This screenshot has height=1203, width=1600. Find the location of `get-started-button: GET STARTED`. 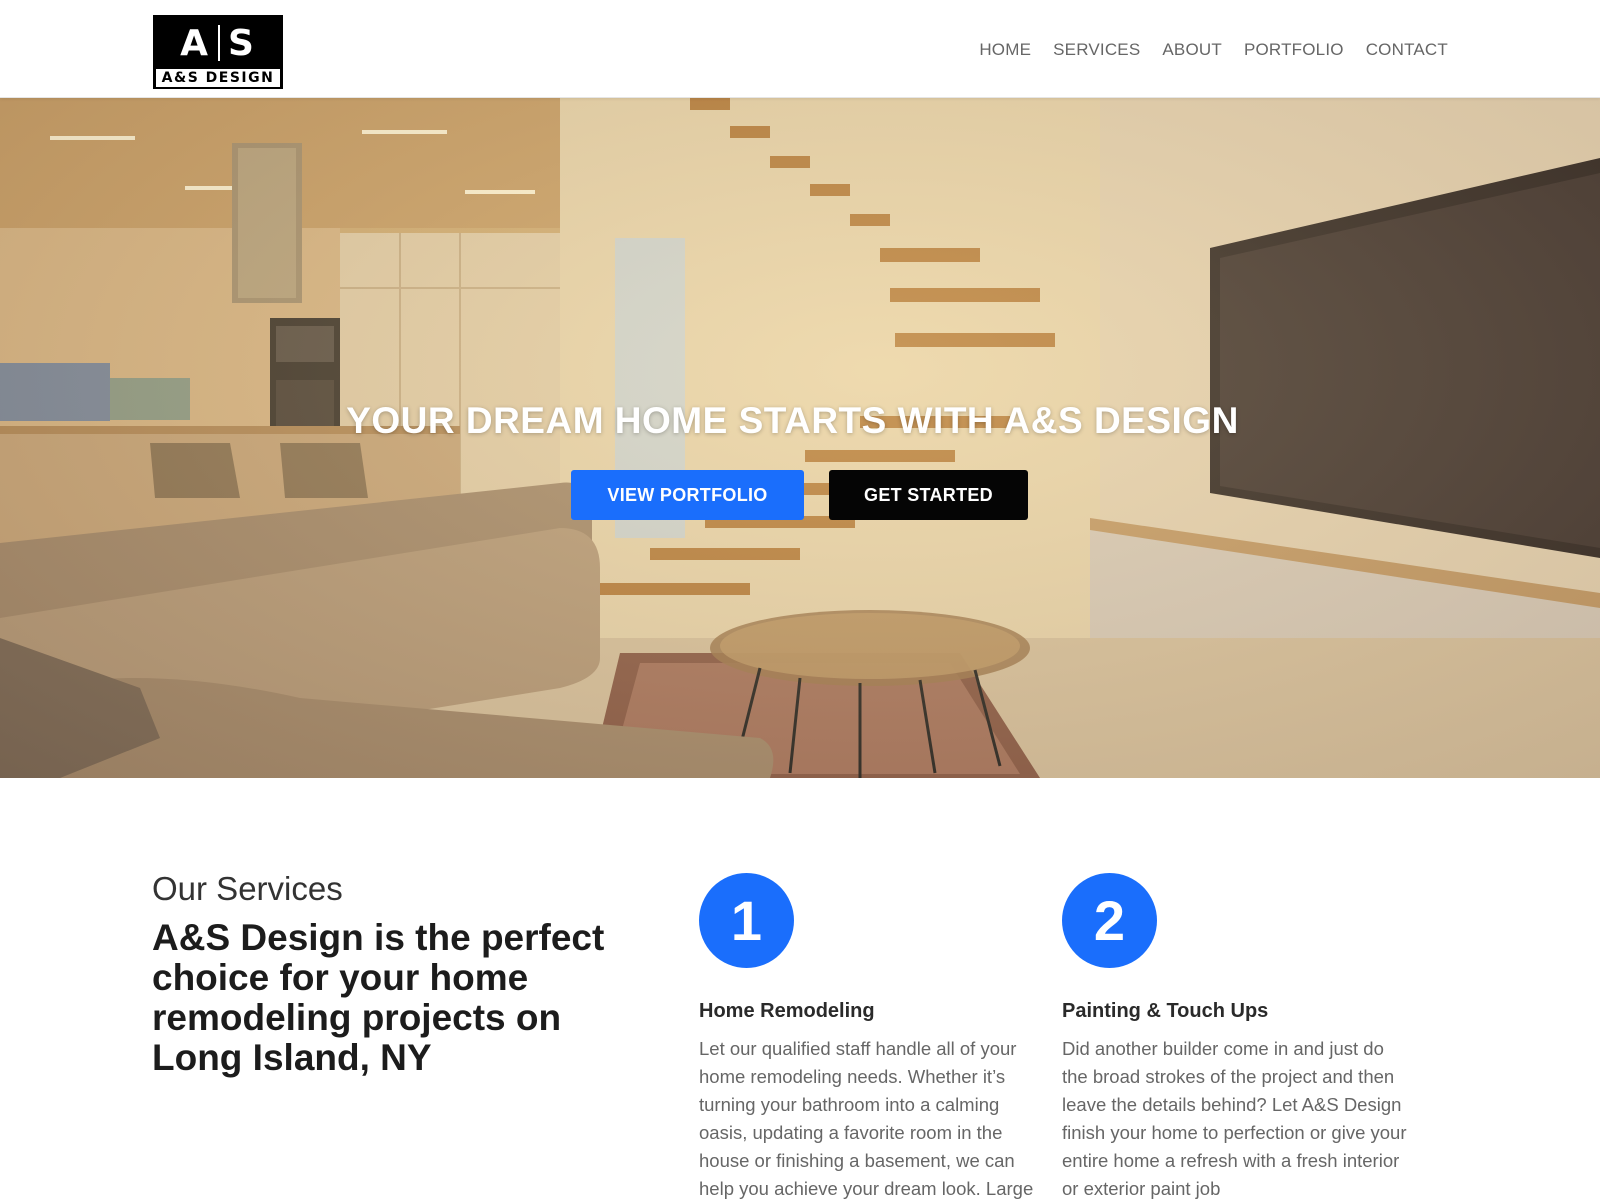

get-started-button: GET STARTED is located at coordinates (928, 495).